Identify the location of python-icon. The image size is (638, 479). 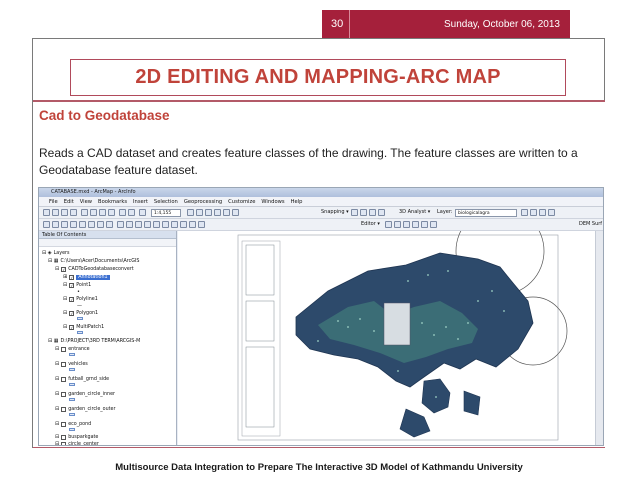
(235, 212).